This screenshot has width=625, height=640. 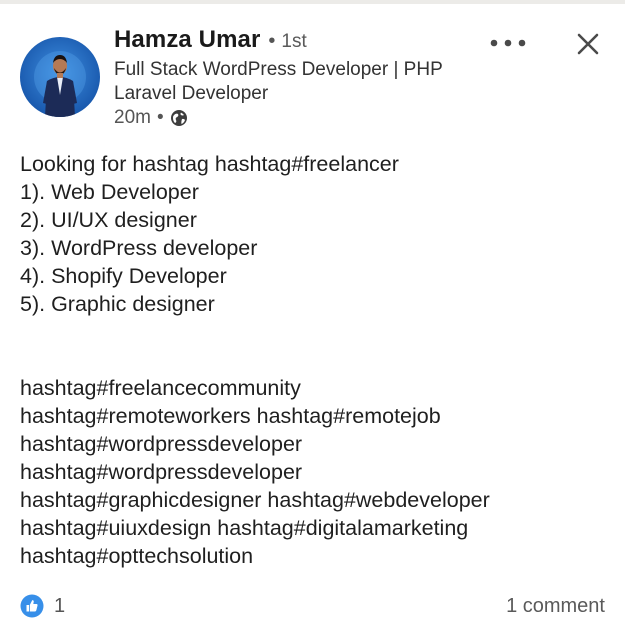 What do you see at coordinates (312, 2) in the screenshot?
I see `top-divider` at bounding box center [312, 2].